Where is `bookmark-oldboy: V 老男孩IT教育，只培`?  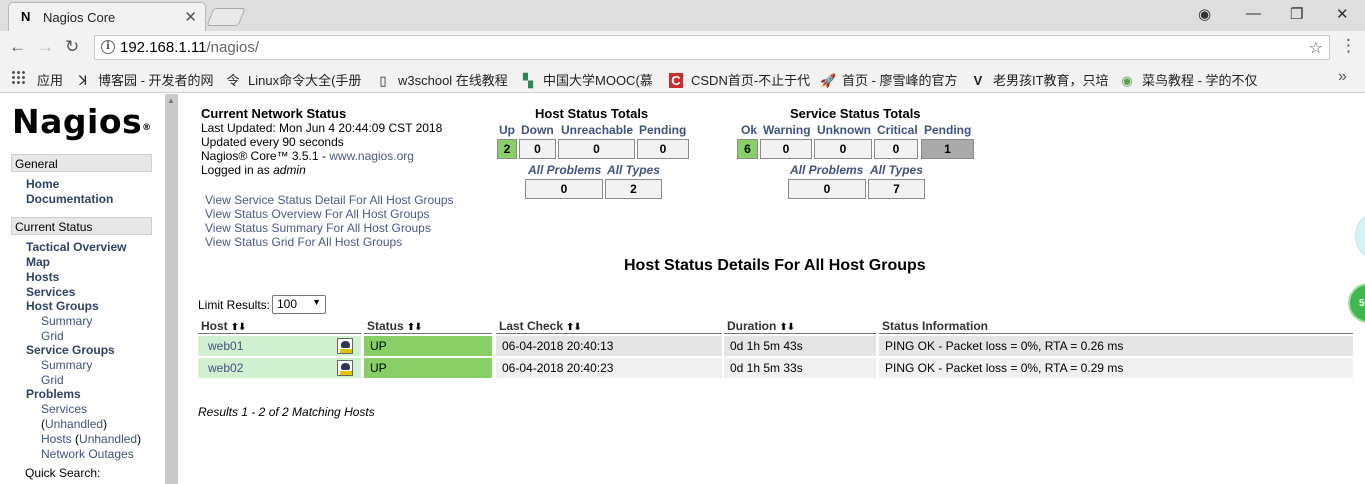
bookmark-oldboy: V 老男孩IT教育，只培 is located at coordinates (1040, 79).